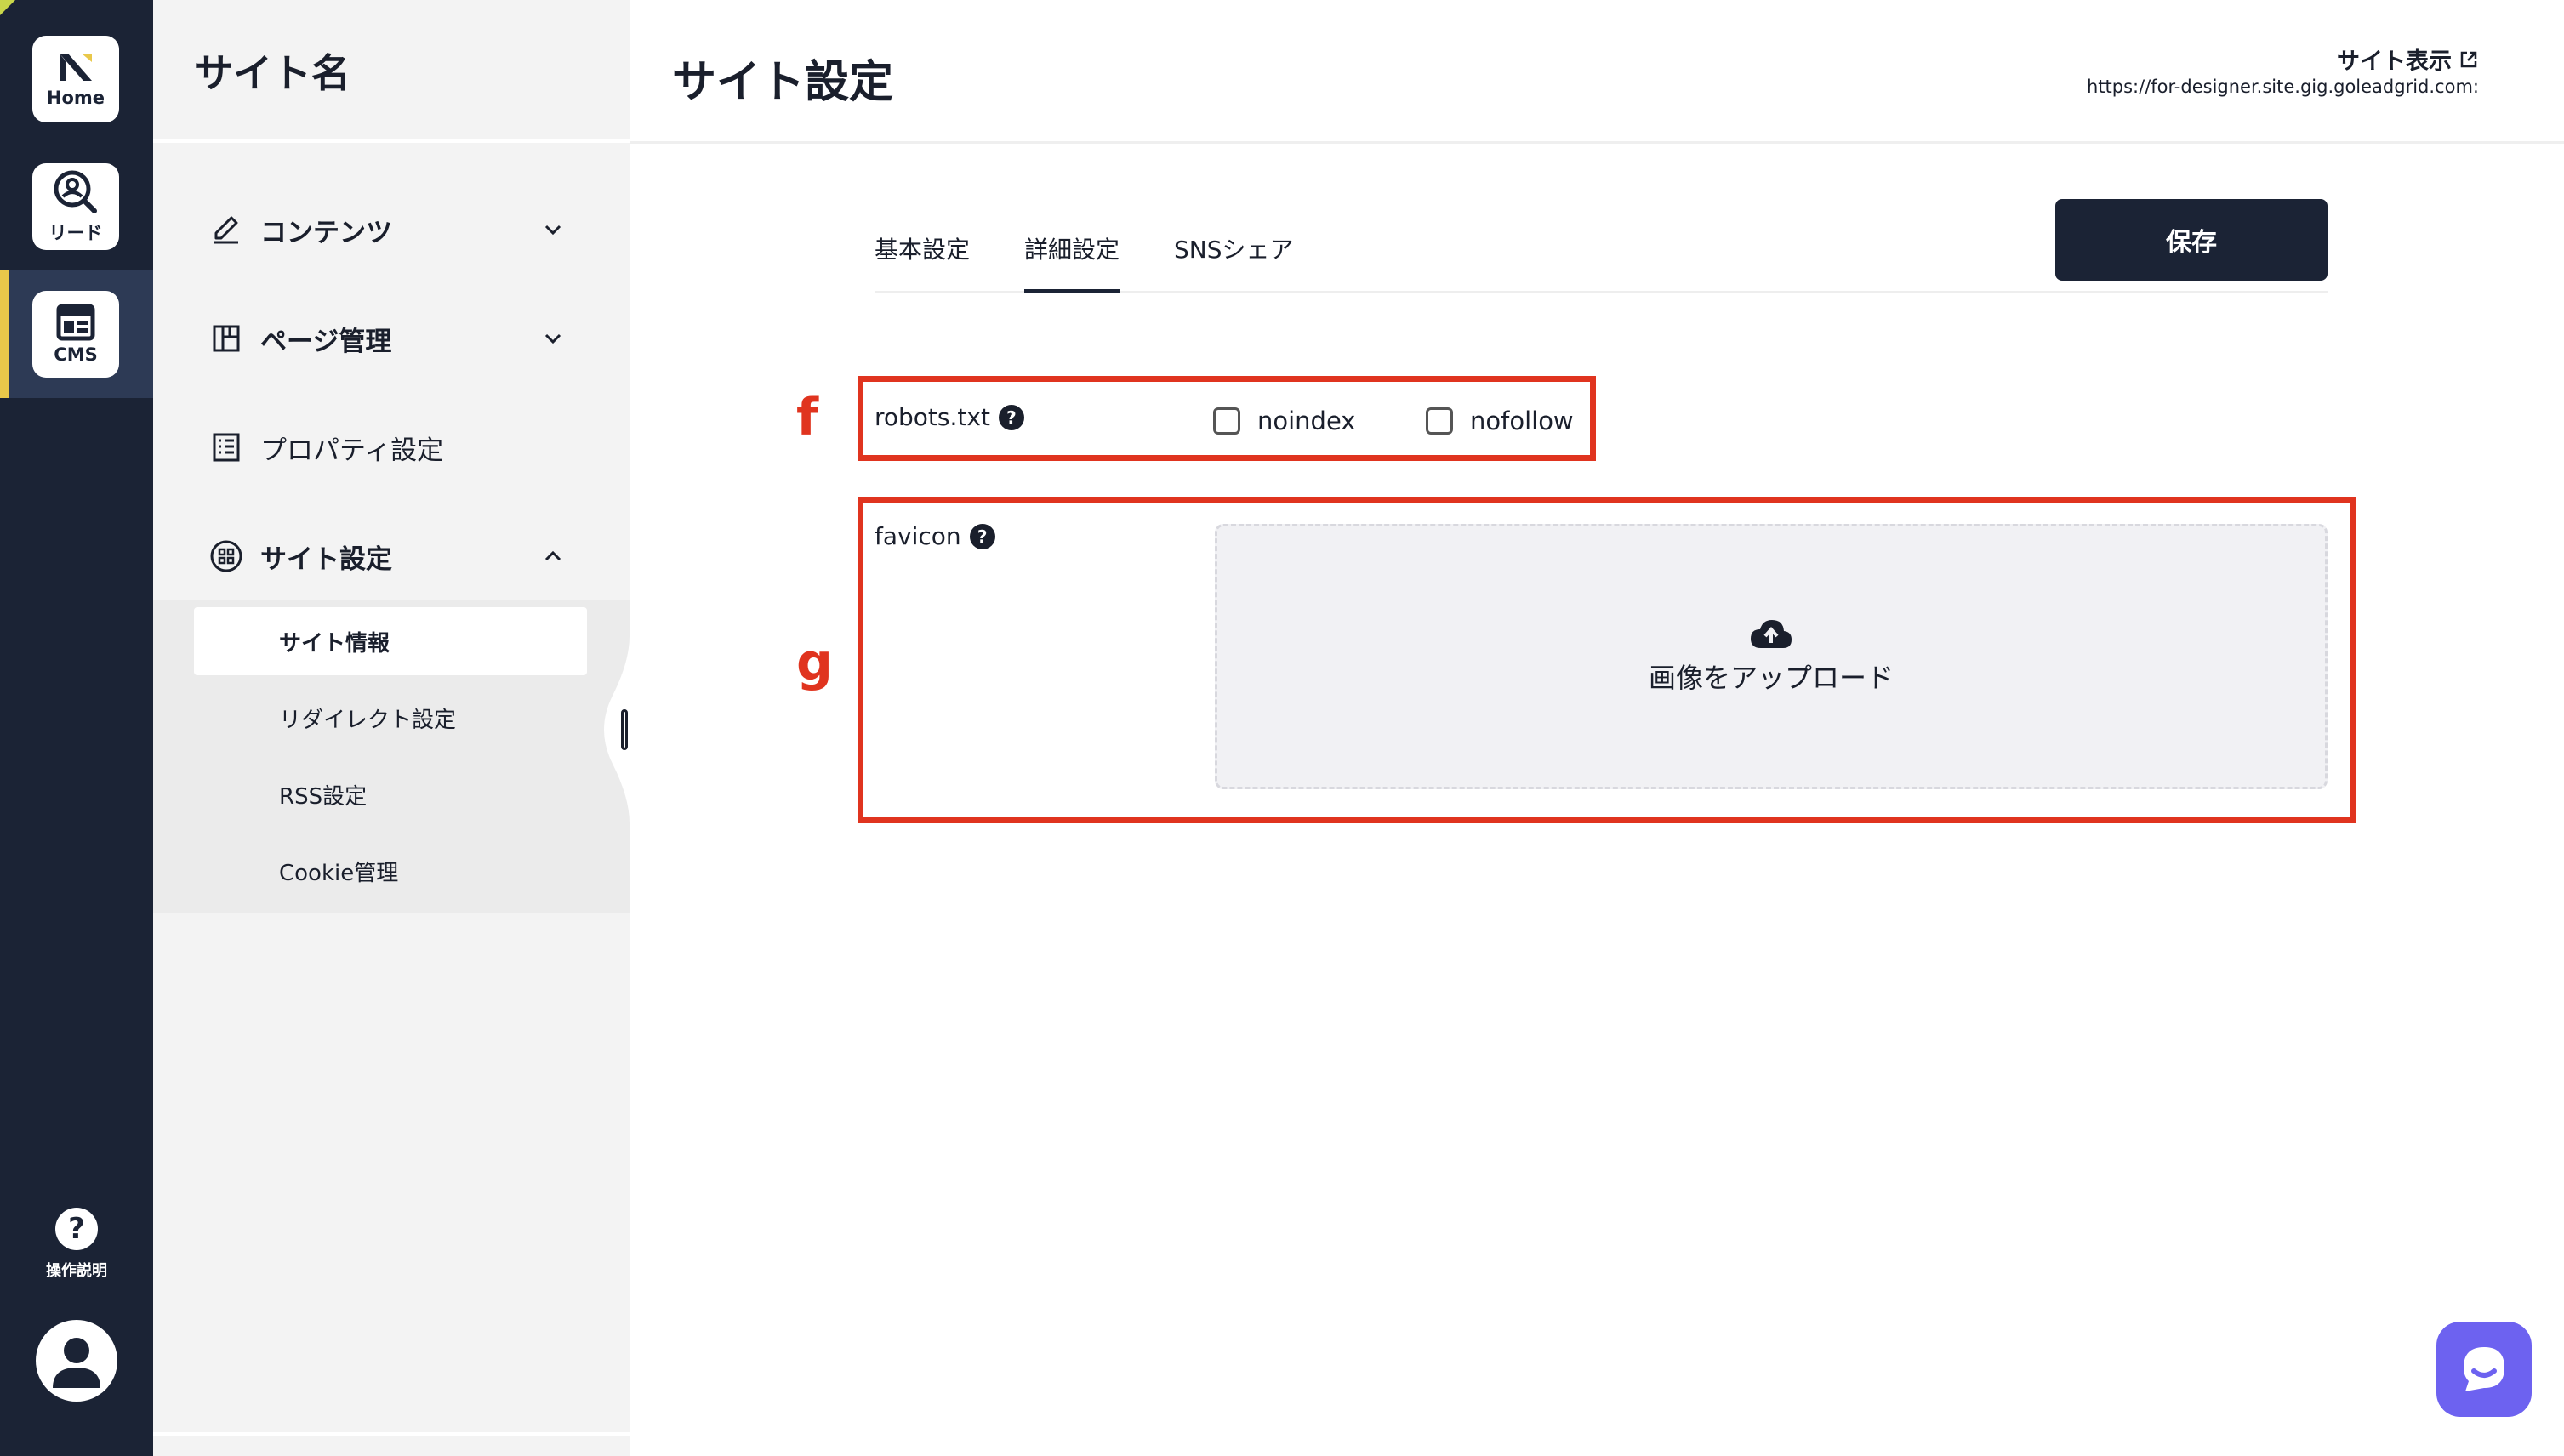  I want to click on chat-icon, so click(2484, 1369).